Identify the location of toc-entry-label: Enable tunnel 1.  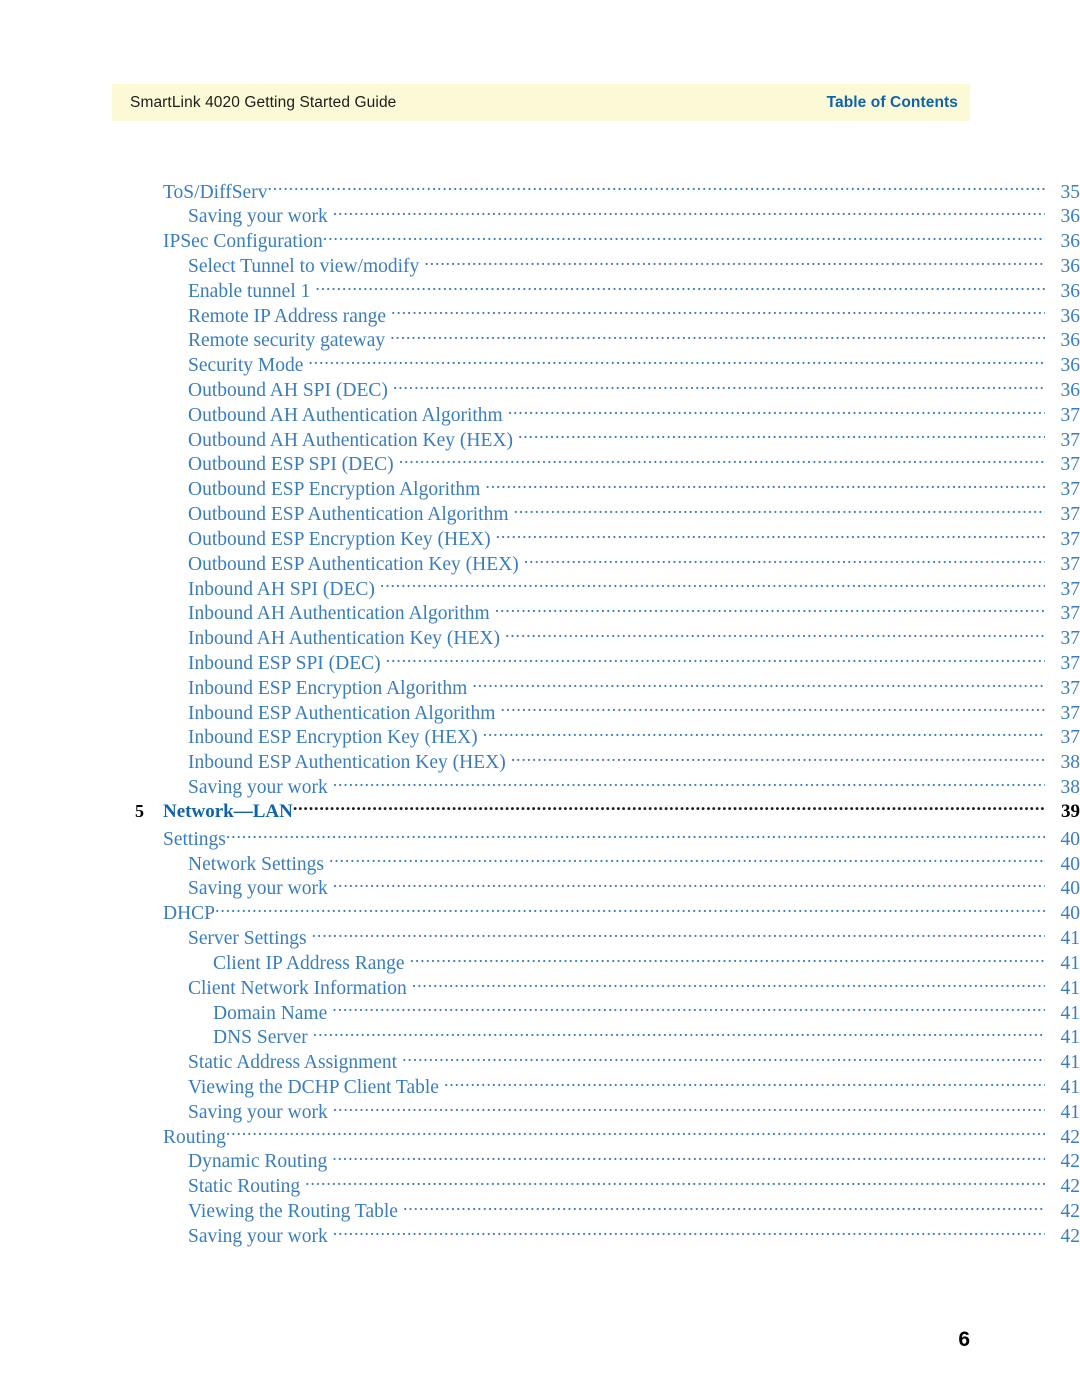
(249, 291).